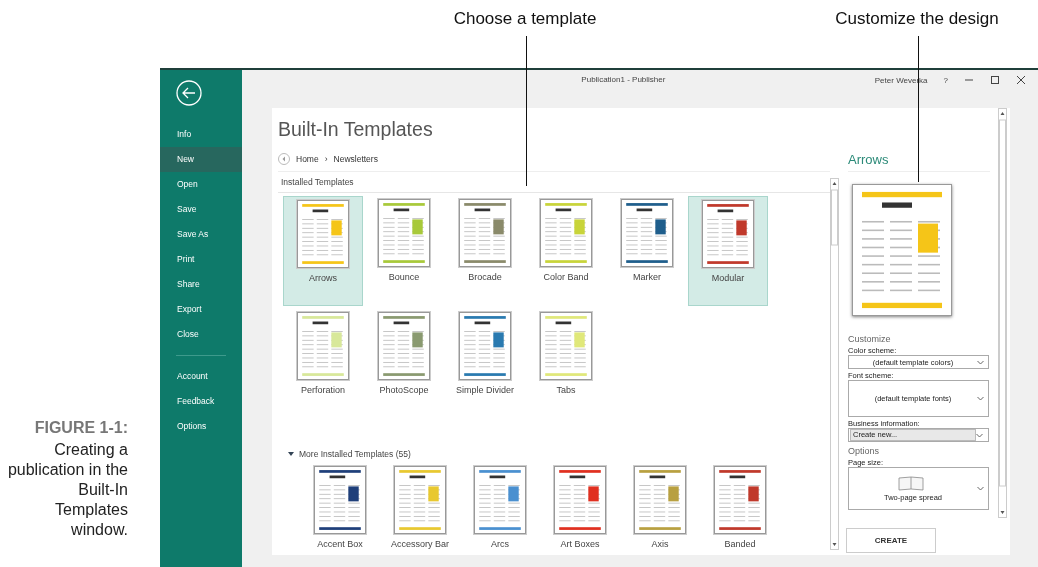 The height and width of the screenshot is (567, 1038). Describe the element at coordinates (201, 184) in the screenshot. I see `sidebar-item: Open` at that location.